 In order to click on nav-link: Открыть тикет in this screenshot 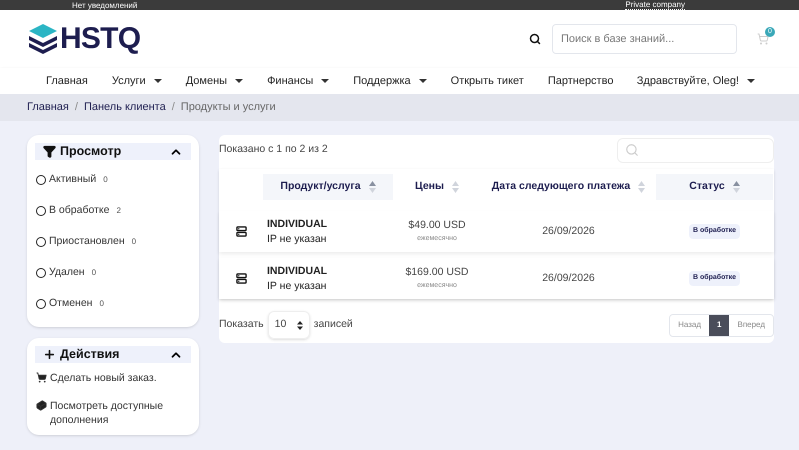, I will do `click(487, 81)`.